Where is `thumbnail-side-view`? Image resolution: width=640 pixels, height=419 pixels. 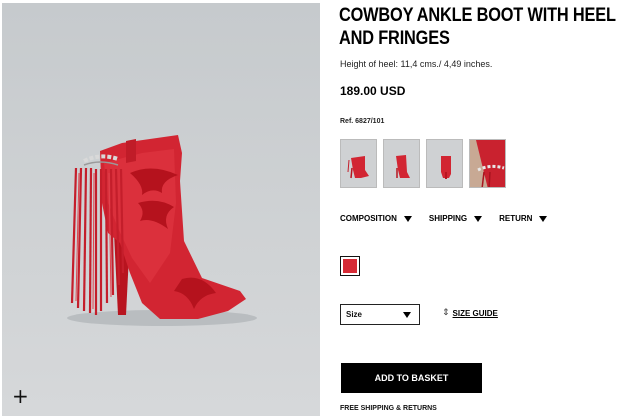 thumbnail-side-view is located at coordinates (358, 163).